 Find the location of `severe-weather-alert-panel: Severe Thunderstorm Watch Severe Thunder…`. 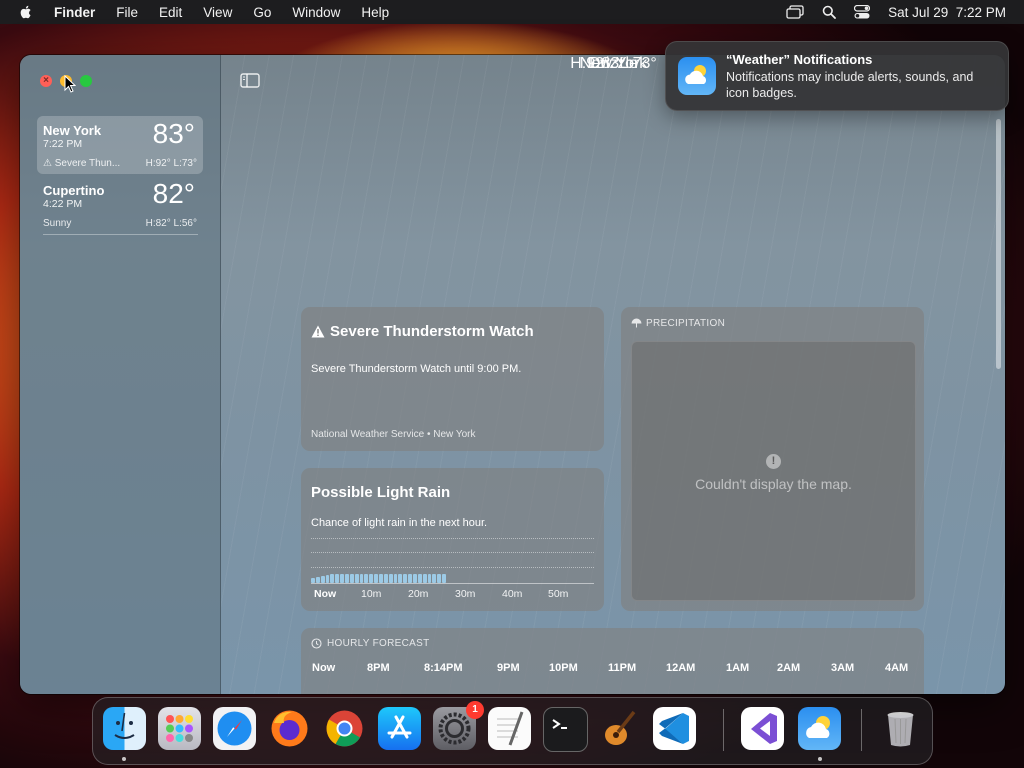

severe-weather-alert-panel: Severe Thunderstorm Watch Severe Thunder… is located at coordinates (452, 379).